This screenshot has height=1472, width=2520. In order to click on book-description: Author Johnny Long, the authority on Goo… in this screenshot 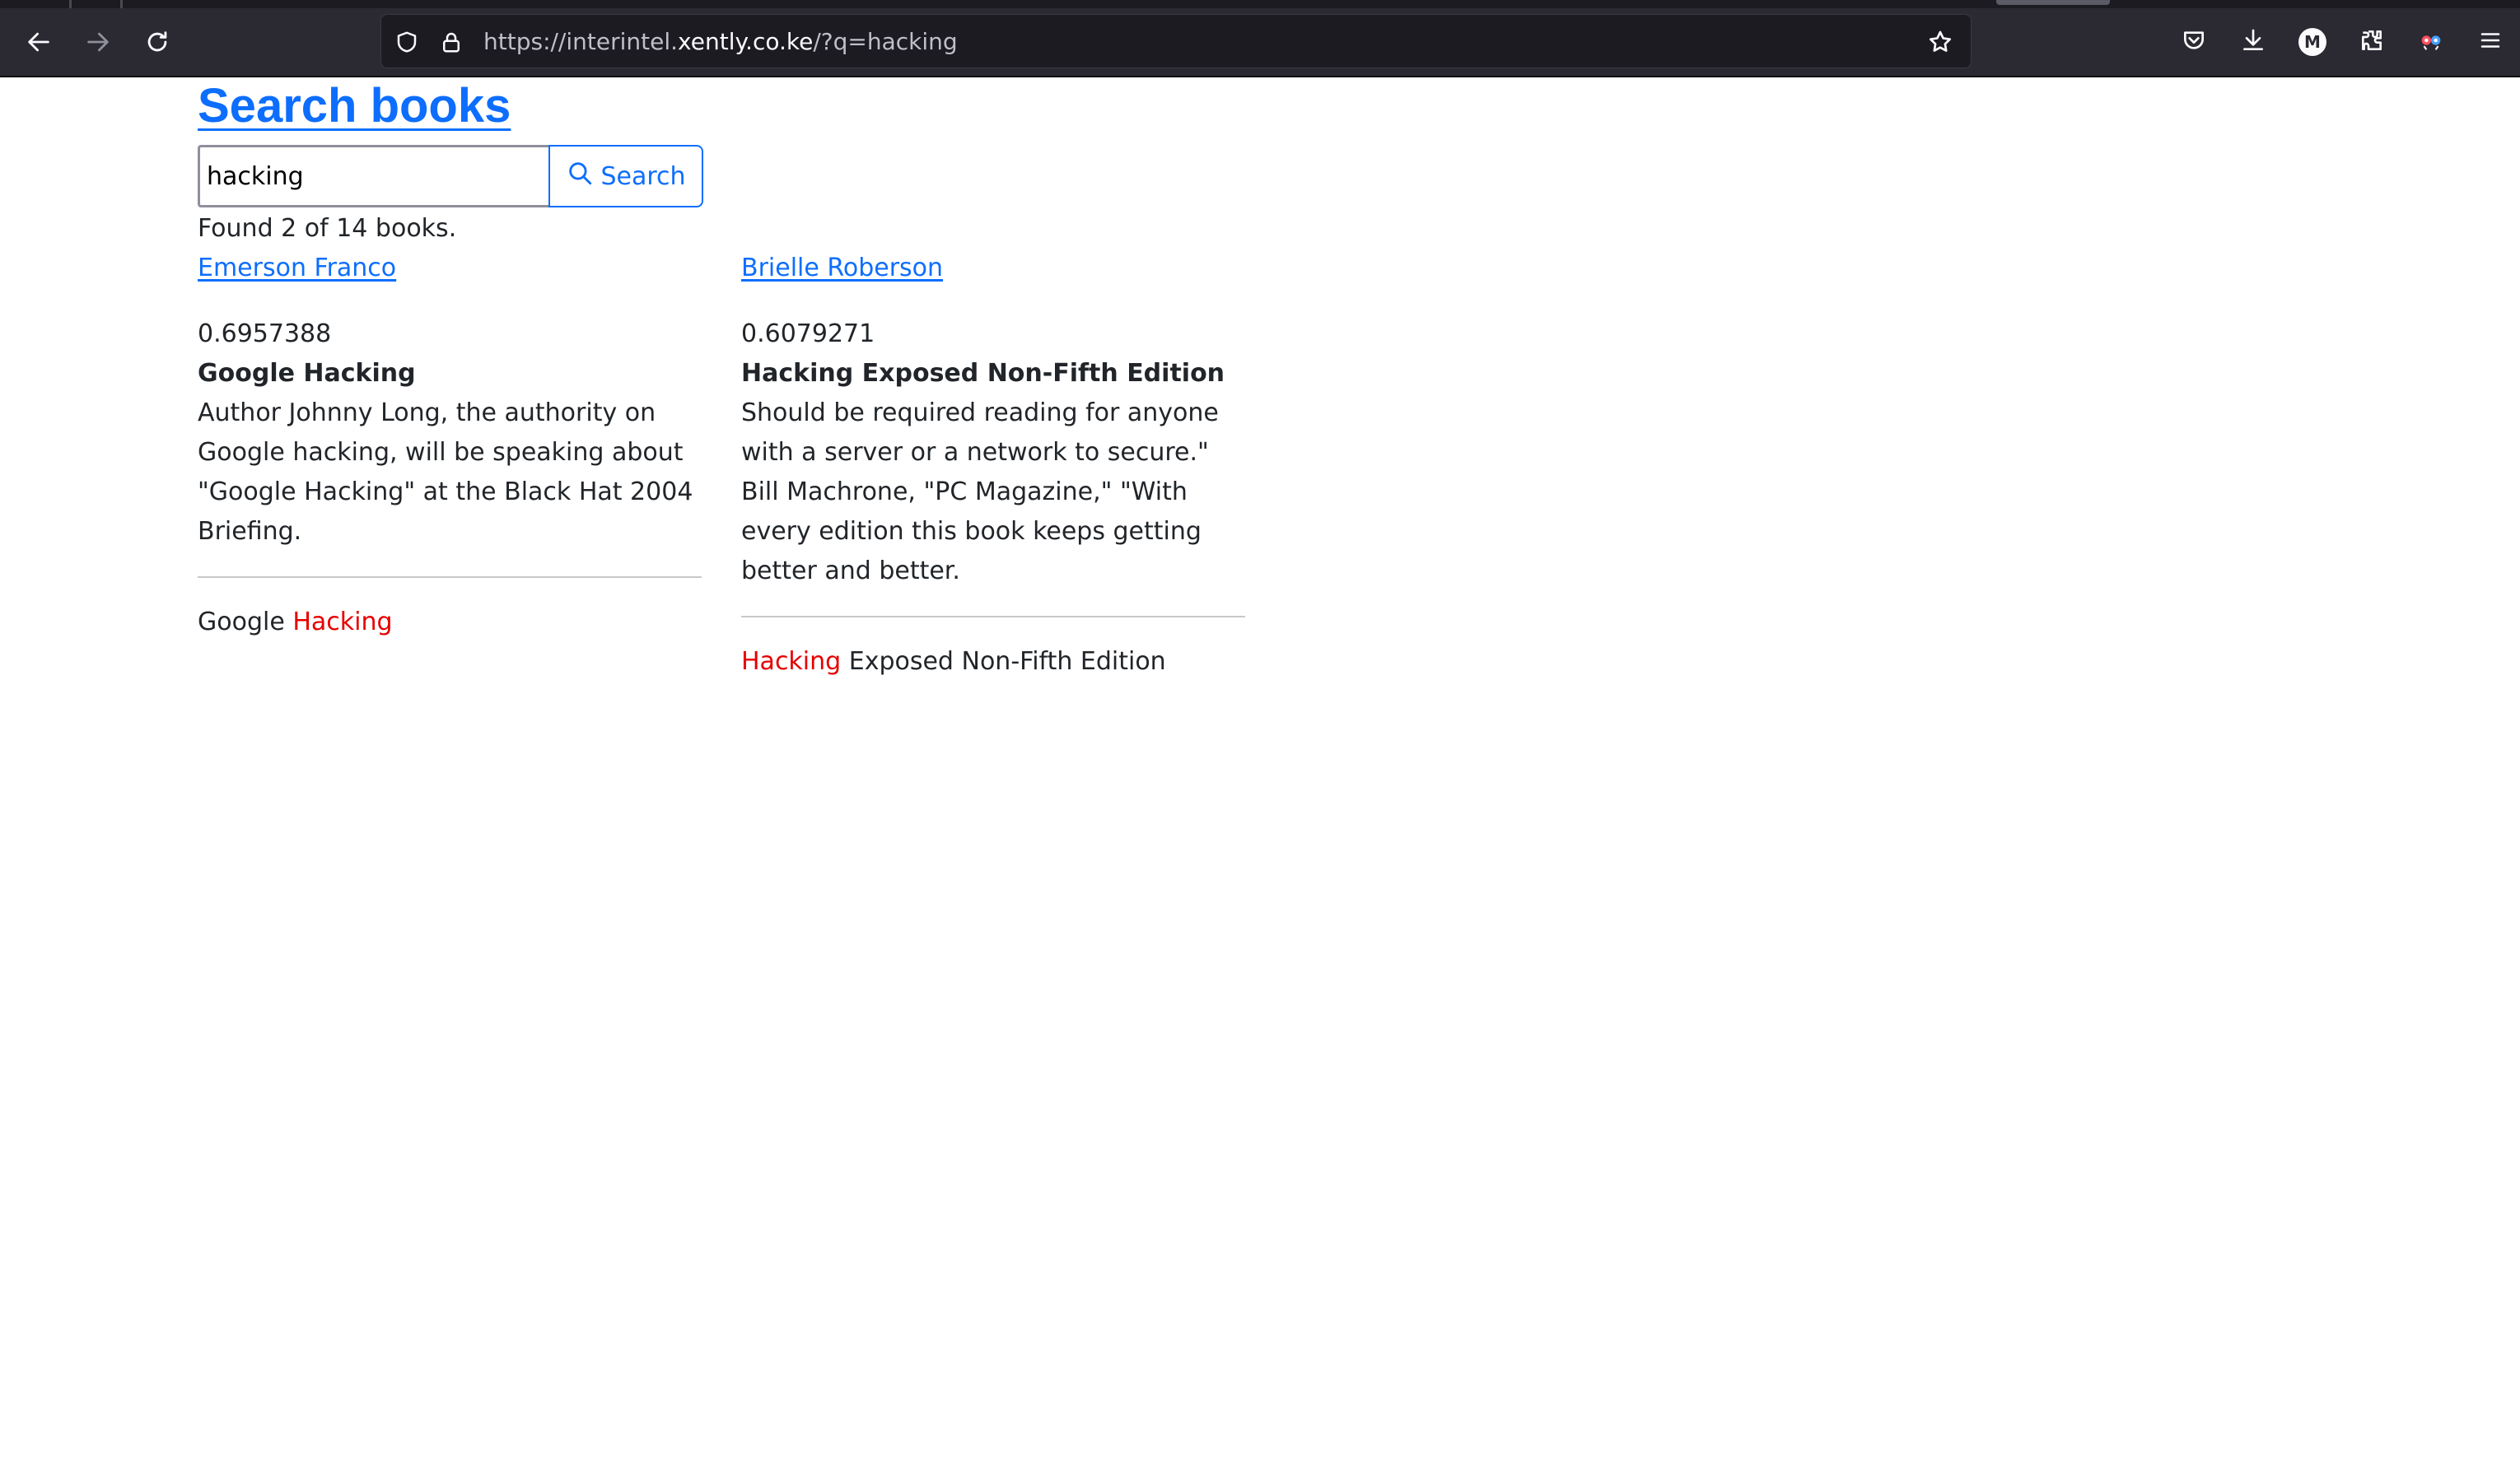, I will do `click(445, 472)`.